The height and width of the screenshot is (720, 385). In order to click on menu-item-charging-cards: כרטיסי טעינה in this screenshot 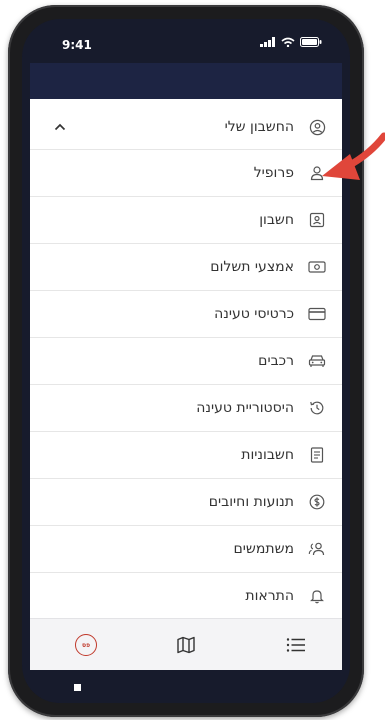, I will do `click(186, 314)`.